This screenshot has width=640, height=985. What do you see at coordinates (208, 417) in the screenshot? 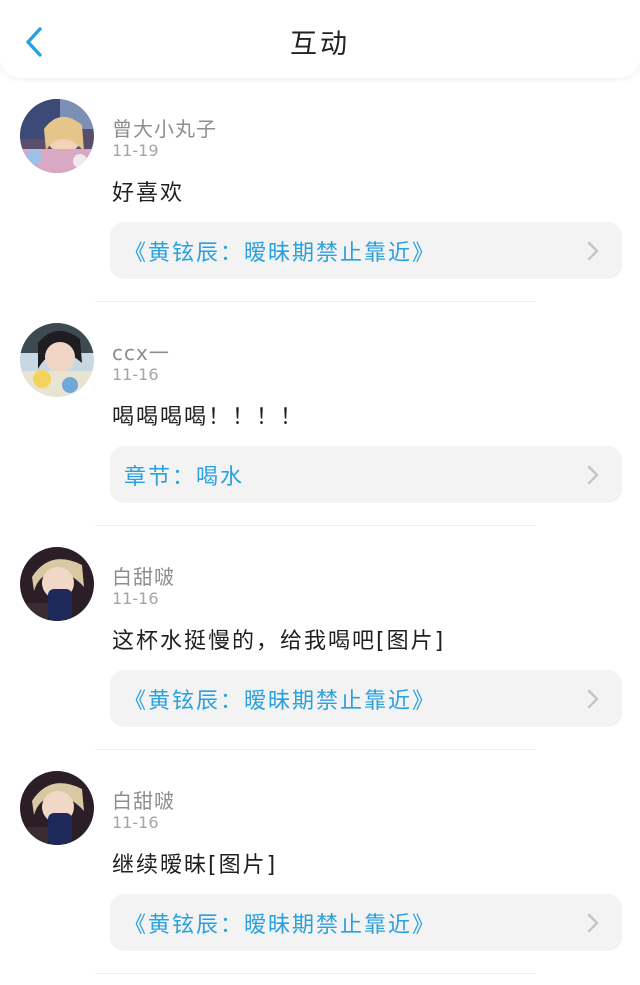
I see `comment-text: 喝喝喝喝！！！！` at bounding box center [208, 417].